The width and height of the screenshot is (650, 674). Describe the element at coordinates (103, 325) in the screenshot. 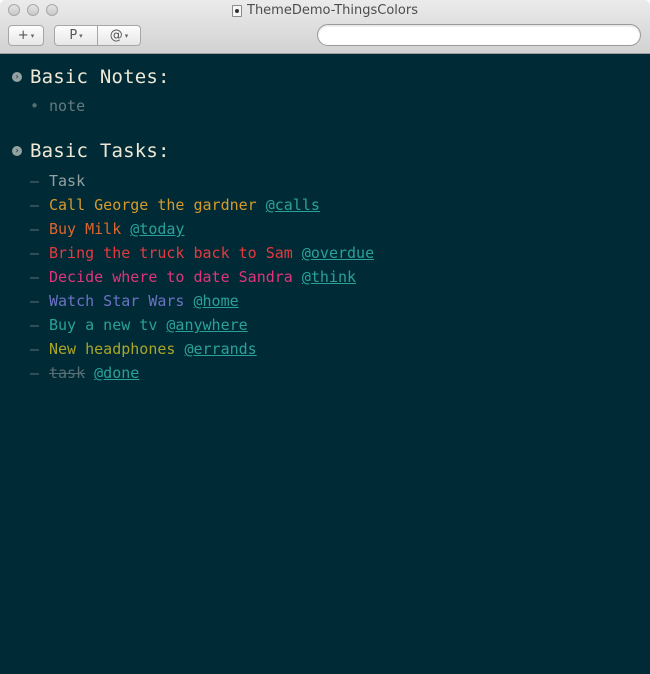

I see `item-text: Buy a new tv` at that location.